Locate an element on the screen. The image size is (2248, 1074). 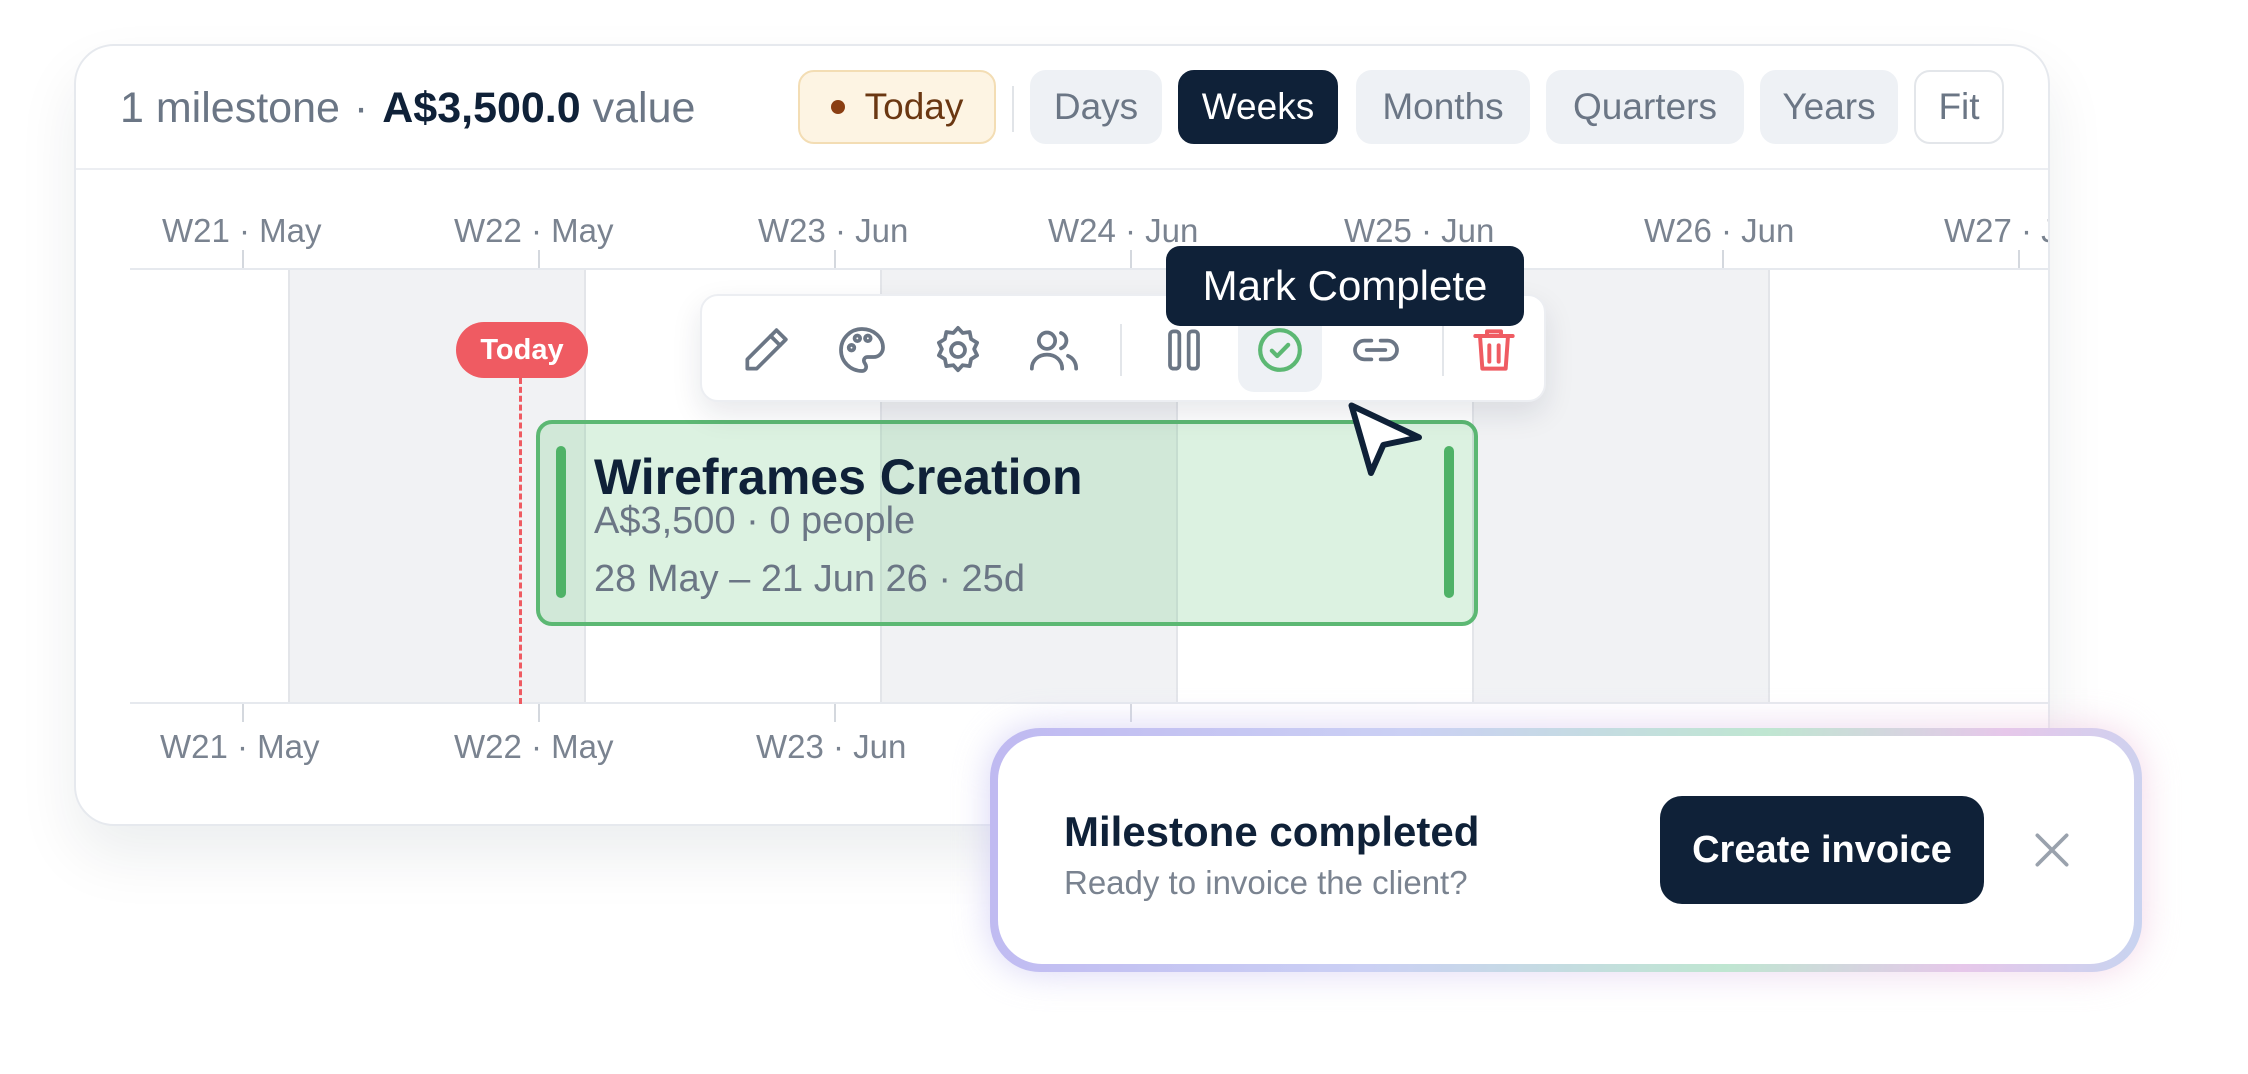
mark-complete-tooltip: Mark Complete is located at coordinates (1345, 286).